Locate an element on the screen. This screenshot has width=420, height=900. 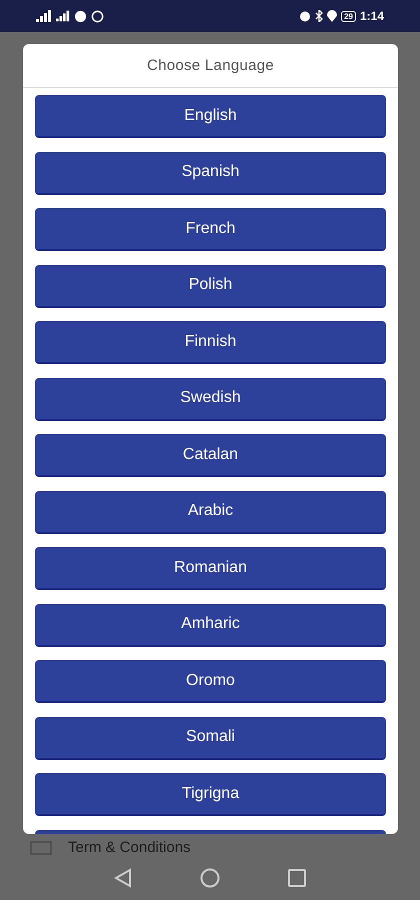
language-button: Spanish is located at coordinates (210, 173).